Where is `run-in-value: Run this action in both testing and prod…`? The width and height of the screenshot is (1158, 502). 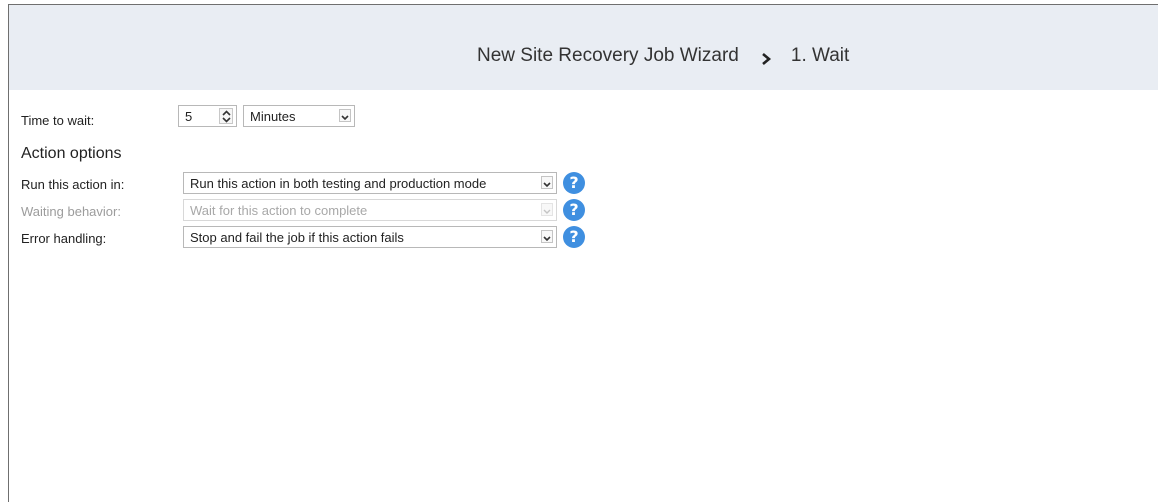 run-in-value: Run this action in both testing and prod… is located at coordinates (338, 183).